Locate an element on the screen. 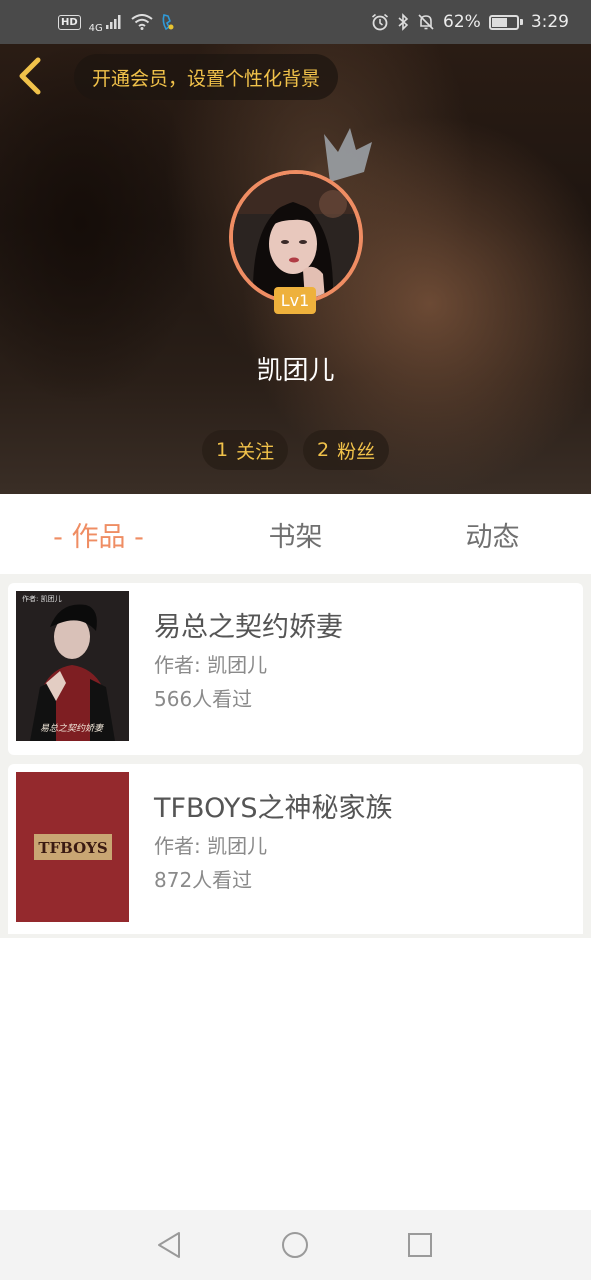 The image size is (591, 1280). fans-count-button: 2 粉丝 is located at coordinates (346, 450).